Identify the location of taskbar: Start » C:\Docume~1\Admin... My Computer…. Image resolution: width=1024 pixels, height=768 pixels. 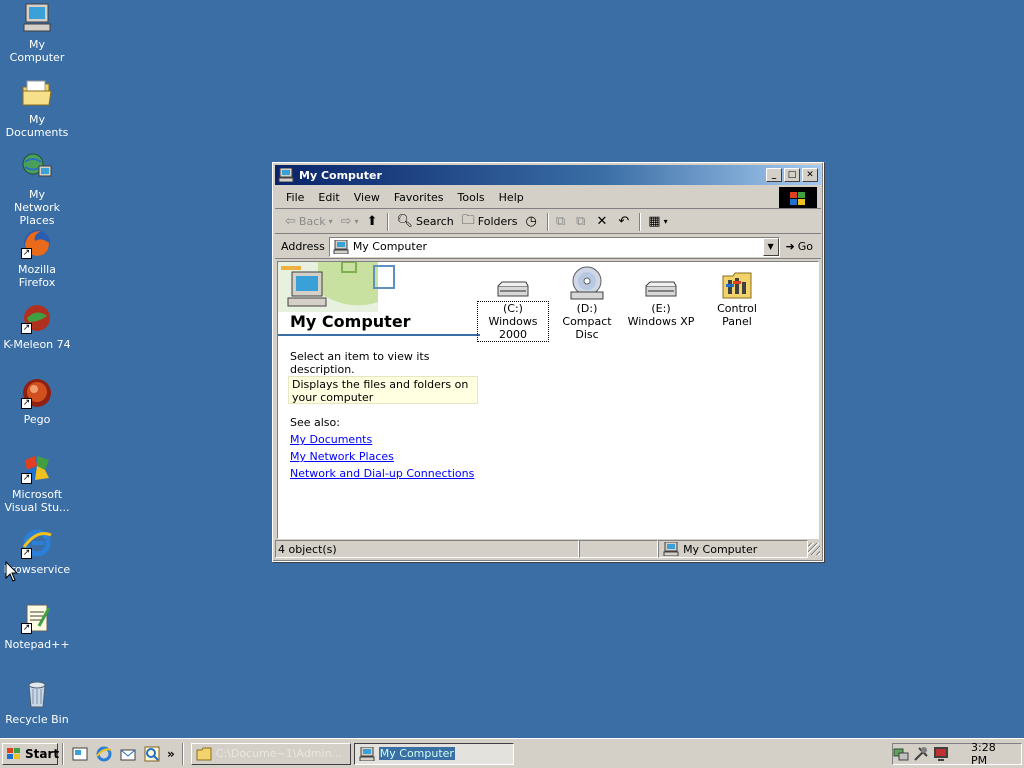
(512, 753).